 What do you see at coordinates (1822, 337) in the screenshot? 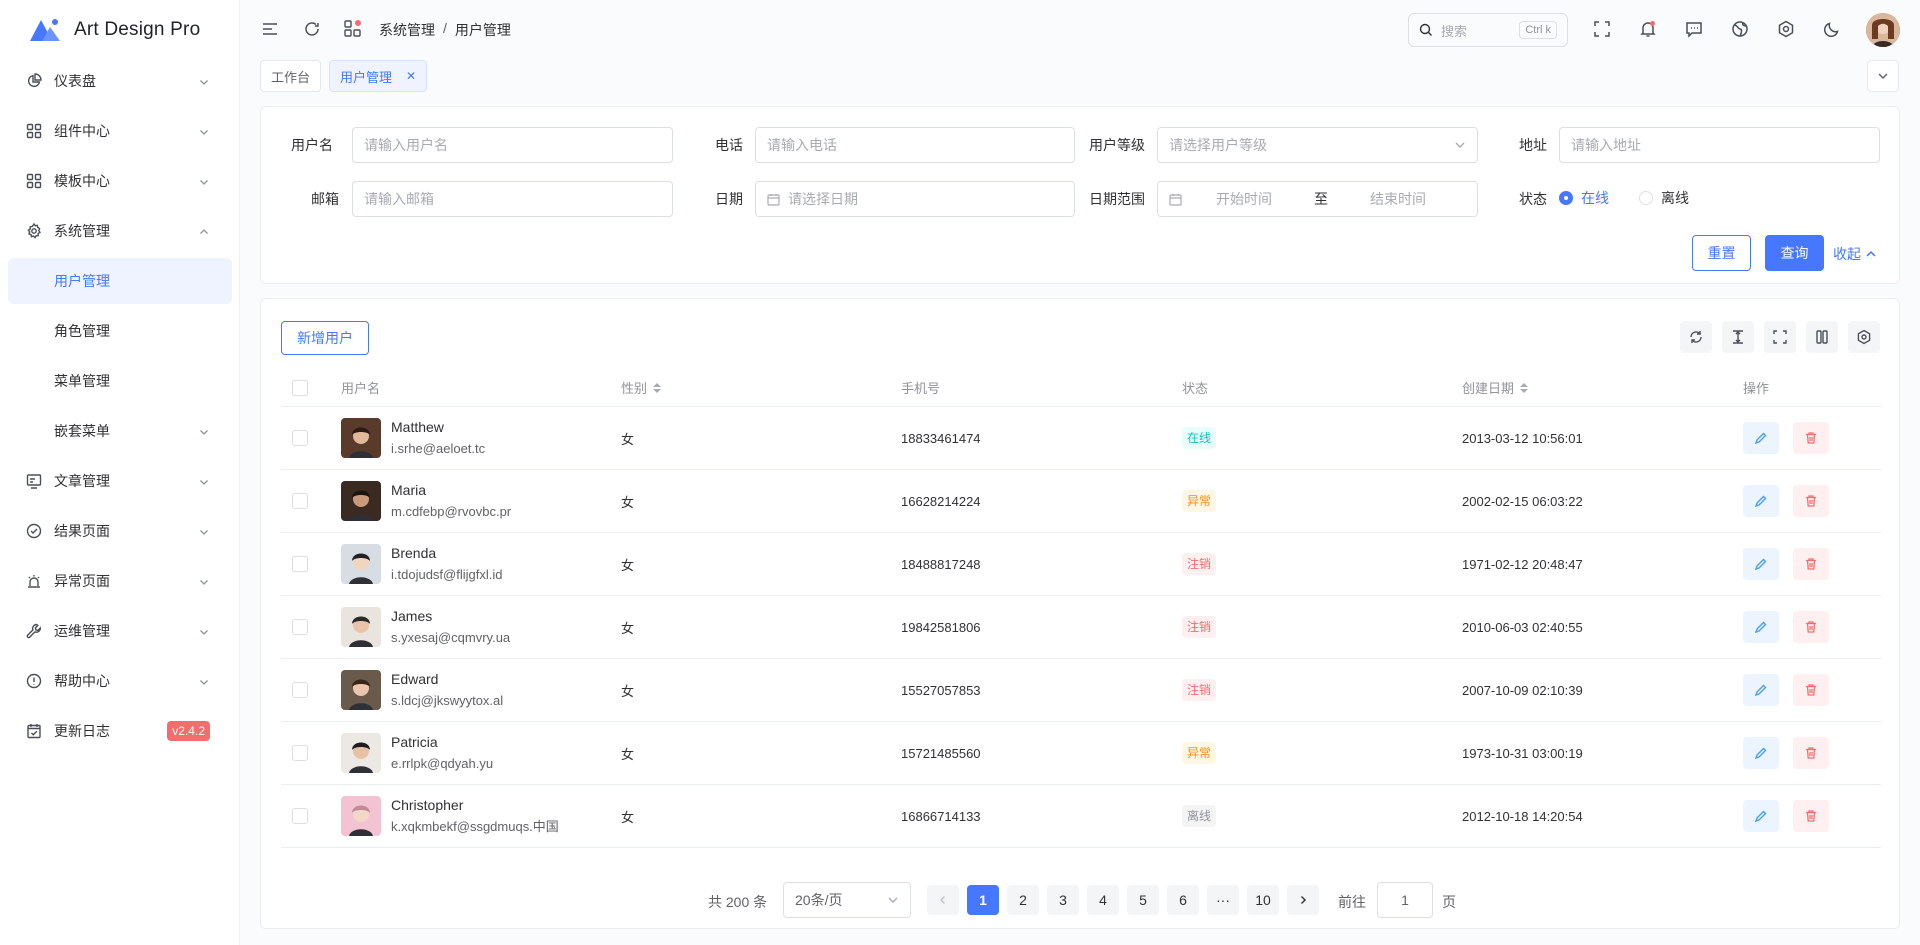
I see `columns-icon` at bounding box center [1822, 337].